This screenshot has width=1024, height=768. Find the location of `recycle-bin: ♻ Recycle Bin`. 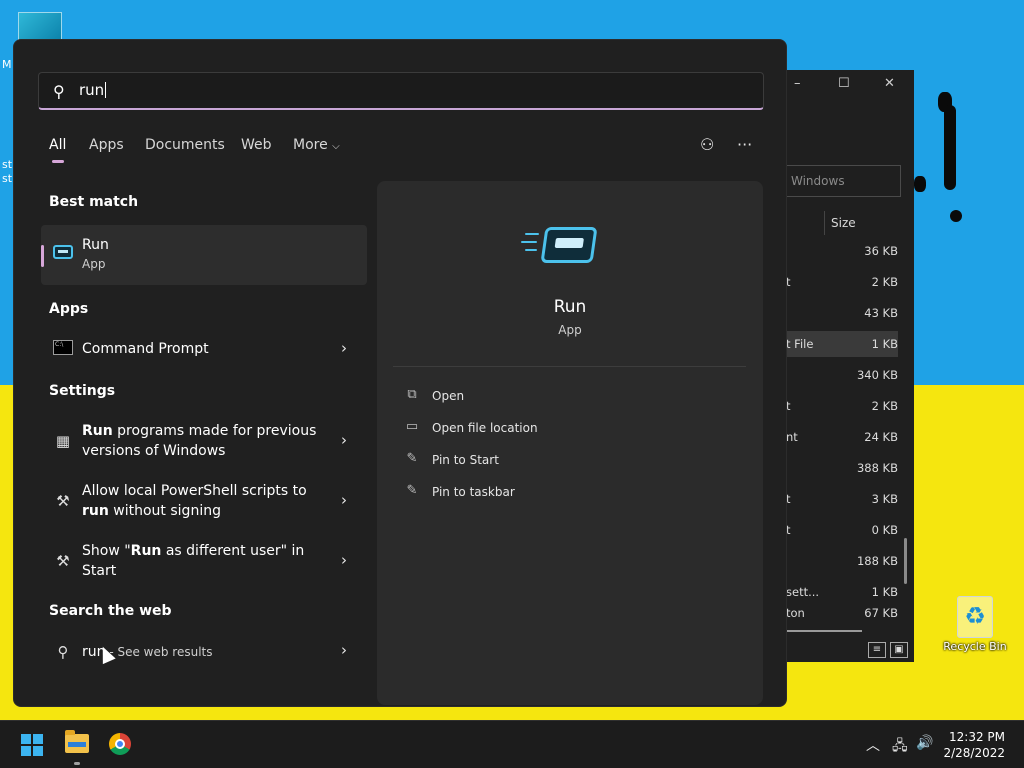

recycle-bin: ♻ Recycle Bin is located at coordinates (975, 624).